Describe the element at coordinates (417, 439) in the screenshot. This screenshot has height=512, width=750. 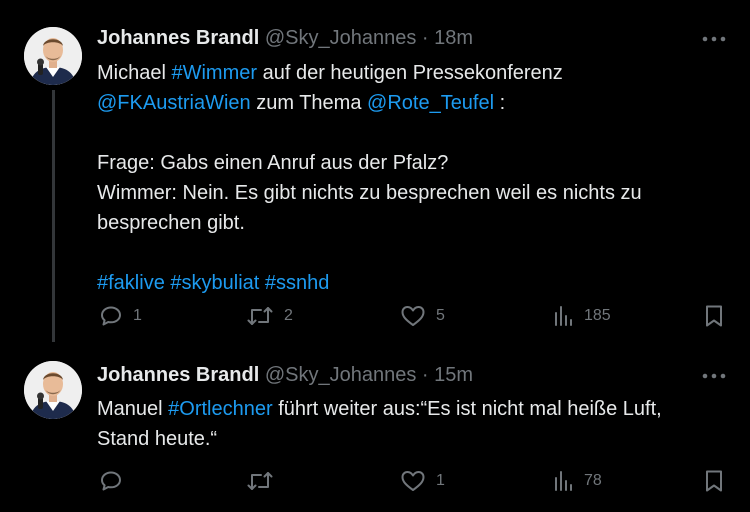
I see `text-line: Stand heute.“` at that location.